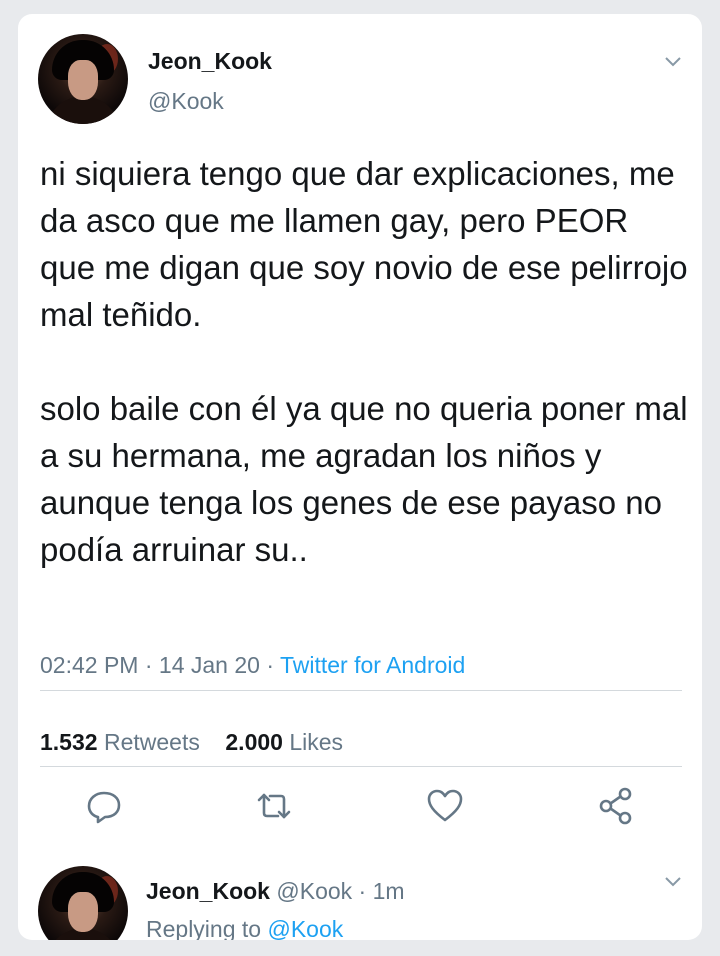 Image resolution: width=720 pixels, height=956 pixels. What do you see at coordinates (372, 665) in the screenshot?
I see `tweet-source-link: Twitter for Android` at bounding box center [372, 665].